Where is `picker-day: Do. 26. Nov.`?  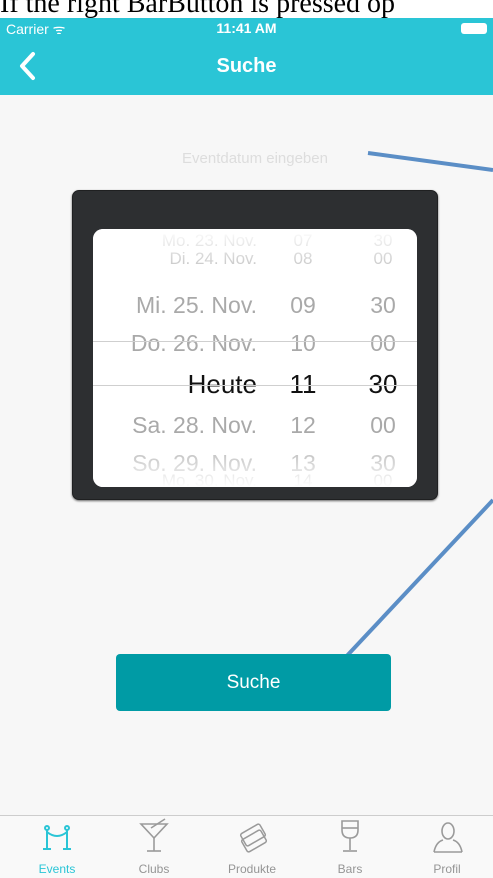 picker-day: Do. 26. Nov. is located at coordinates (193, 343).